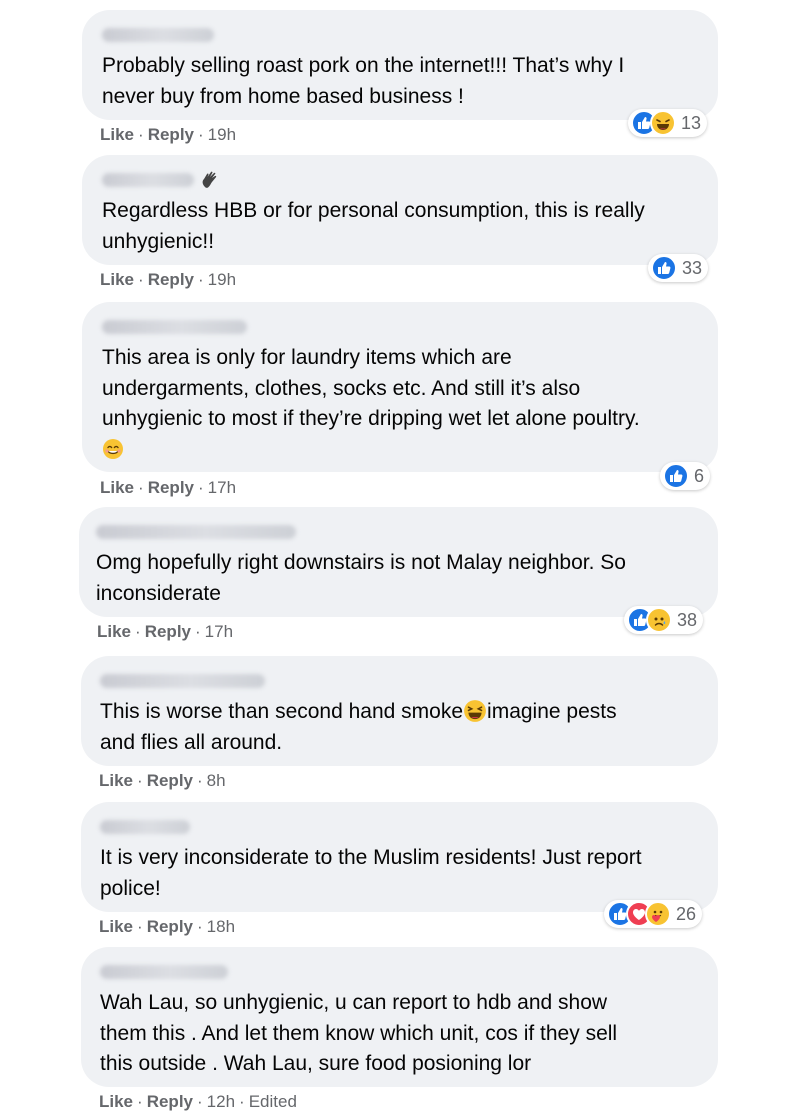 The width and height of the screenshot is (800, 1116). I want to click on reaction-summary: 33, so click(678, 268).